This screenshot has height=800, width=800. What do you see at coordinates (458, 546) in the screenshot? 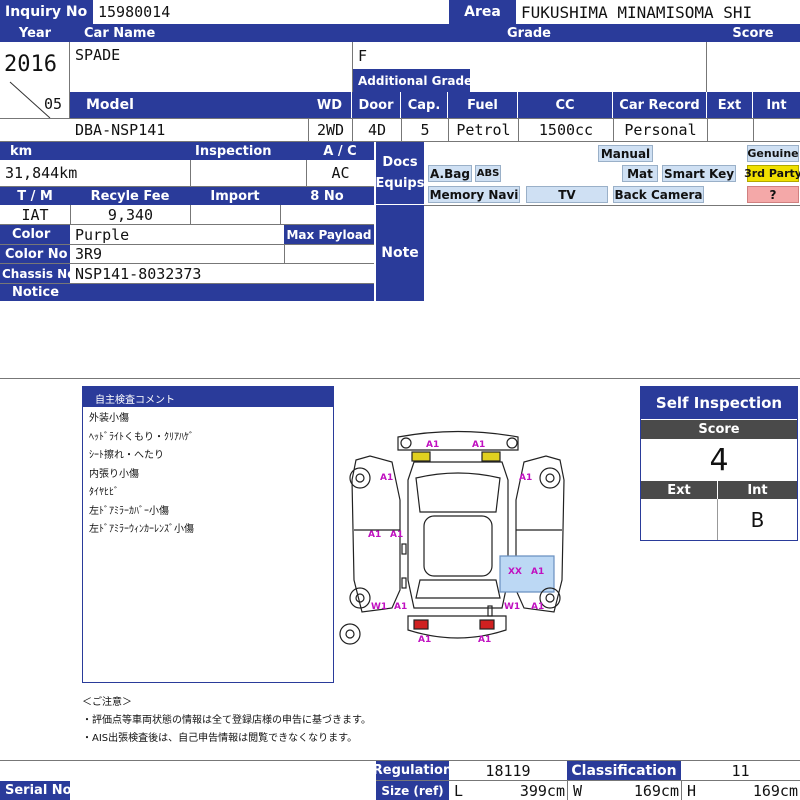
I see `roof` at bounding box center [458, 546].